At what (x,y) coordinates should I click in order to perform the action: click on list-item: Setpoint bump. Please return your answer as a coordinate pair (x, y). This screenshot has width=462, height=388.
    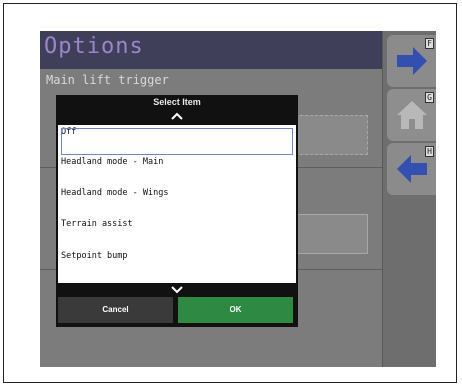
    Looking at the image, I should click on (177, 262).